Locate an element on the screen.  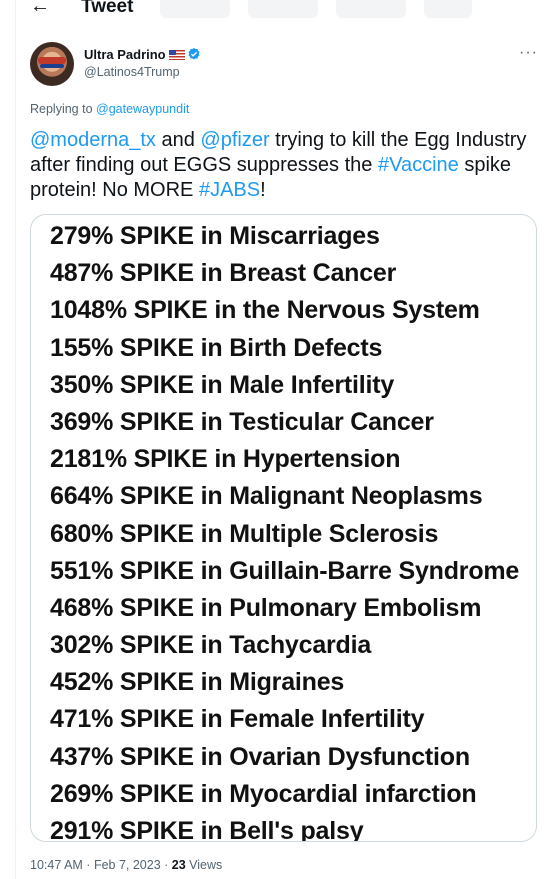
image-text-line: 279% SPIKE in Miscarriages is located at coordinates (215, 236).